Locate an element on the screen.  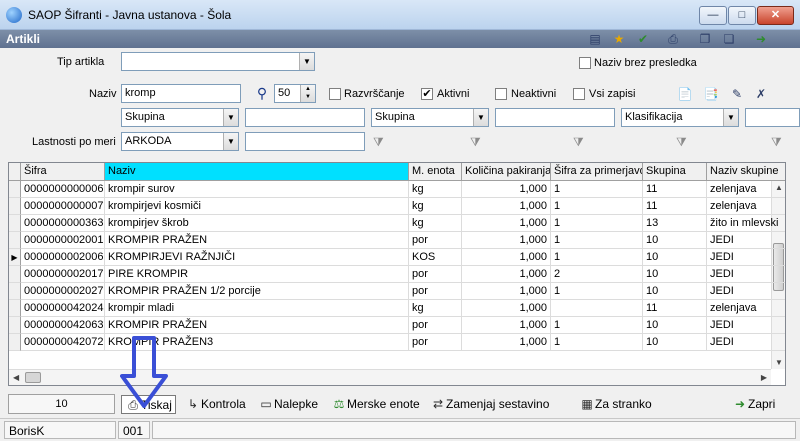
table-cell-sifra: 0000000000363 is located at coordinates (63, 223).